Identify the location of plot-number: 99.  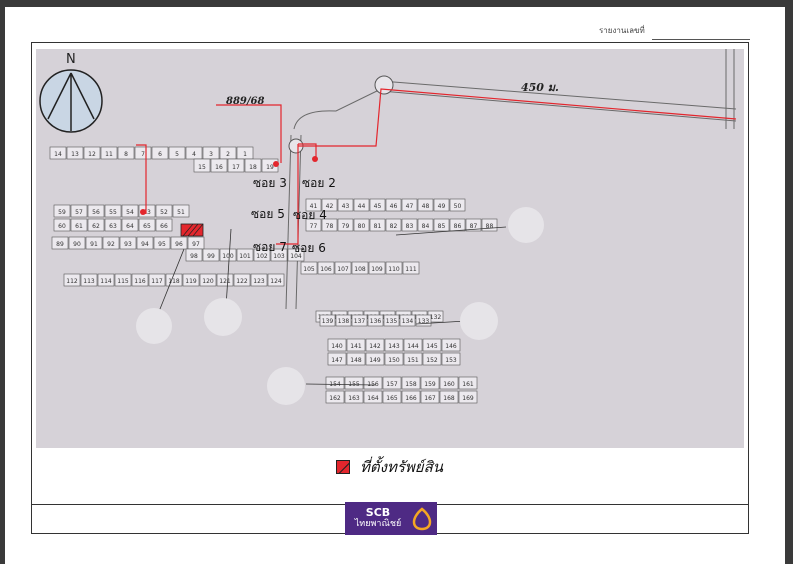
(211, 256).